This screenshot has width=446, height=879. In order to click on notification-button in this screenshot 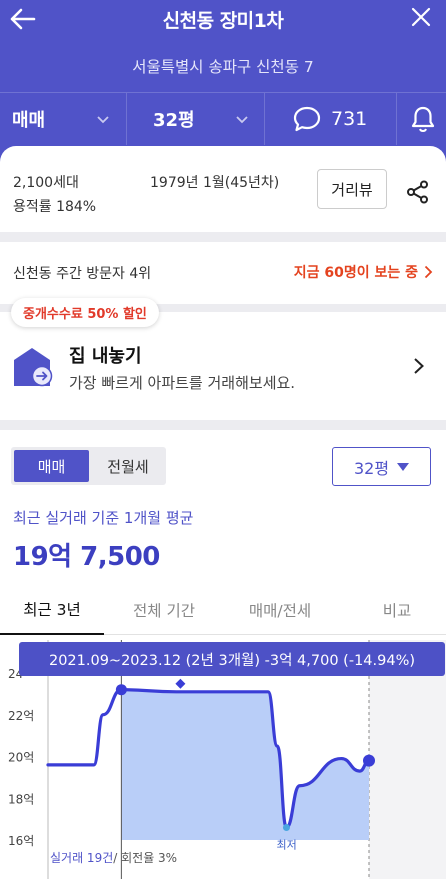, I will do `click(423, 119)`.